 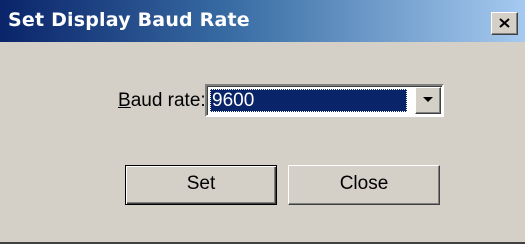 I want to click on baud-rate-select: 9600, so click(x=324, y=100).